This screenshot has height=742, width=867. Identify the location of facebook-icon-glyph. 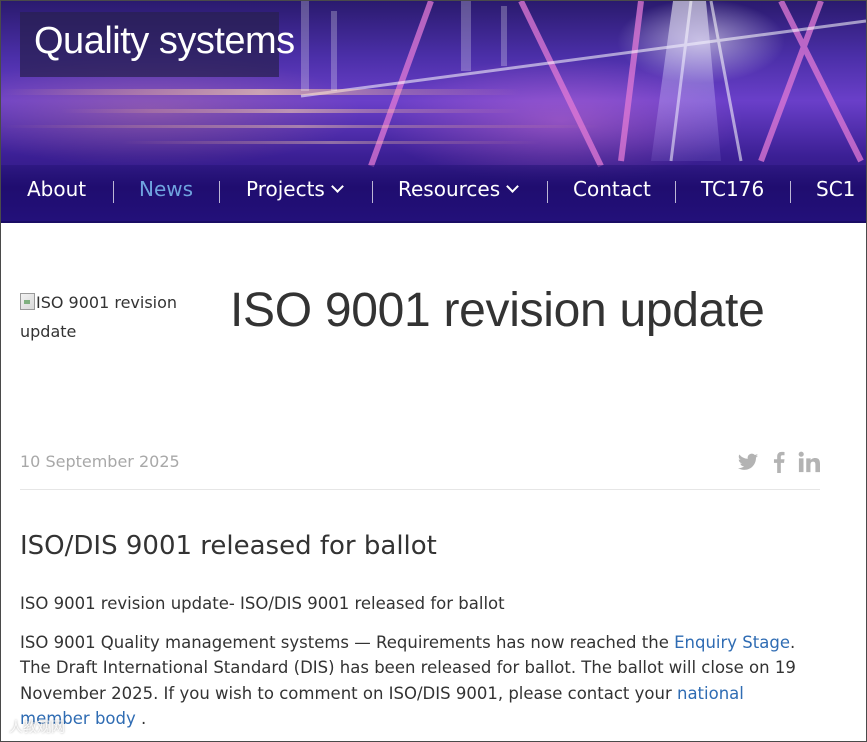
(779, 462).